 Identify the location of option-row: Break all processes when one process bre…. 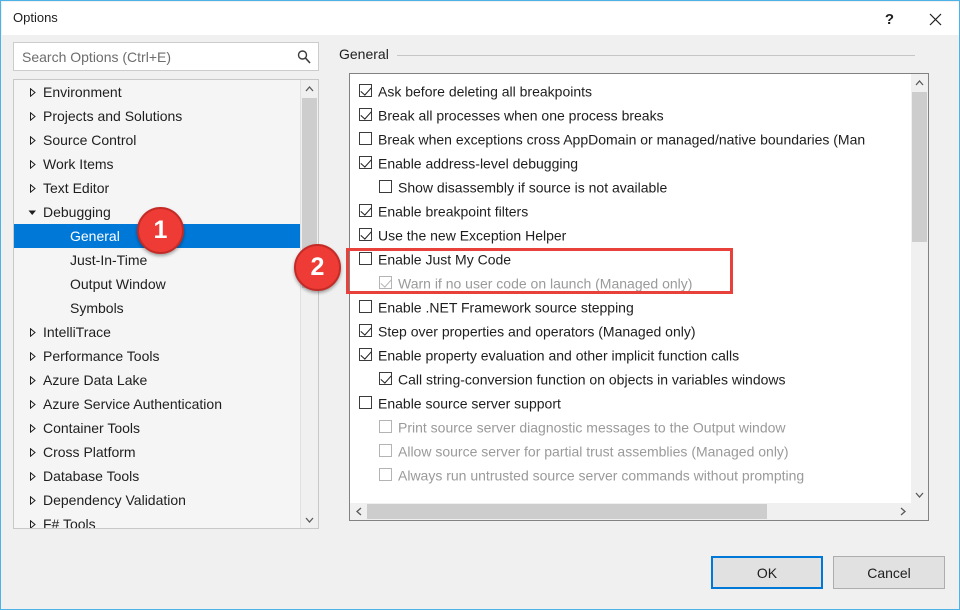
(631, 114).